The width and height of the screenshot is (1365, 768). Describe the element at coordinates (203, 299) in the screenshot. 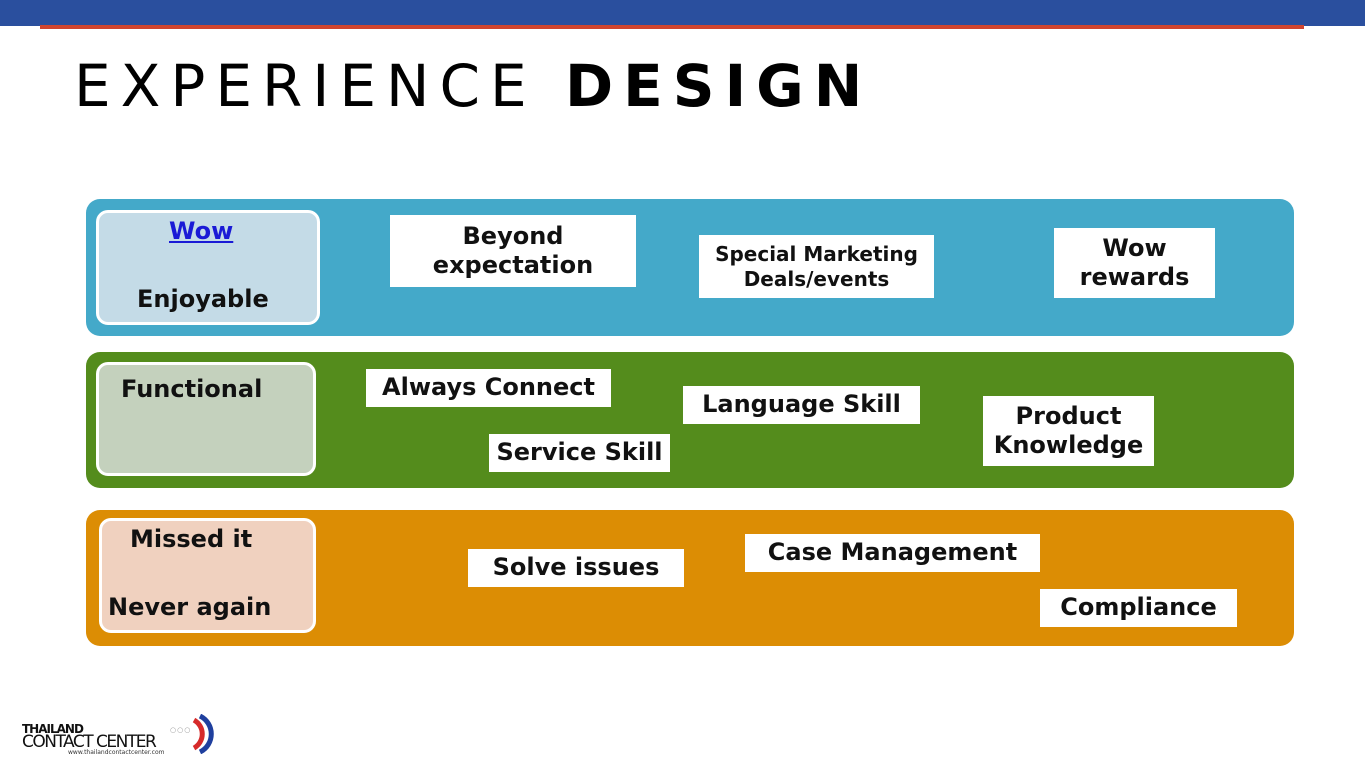

I see `level-enjoyable-label: Enjoyable` at that location.